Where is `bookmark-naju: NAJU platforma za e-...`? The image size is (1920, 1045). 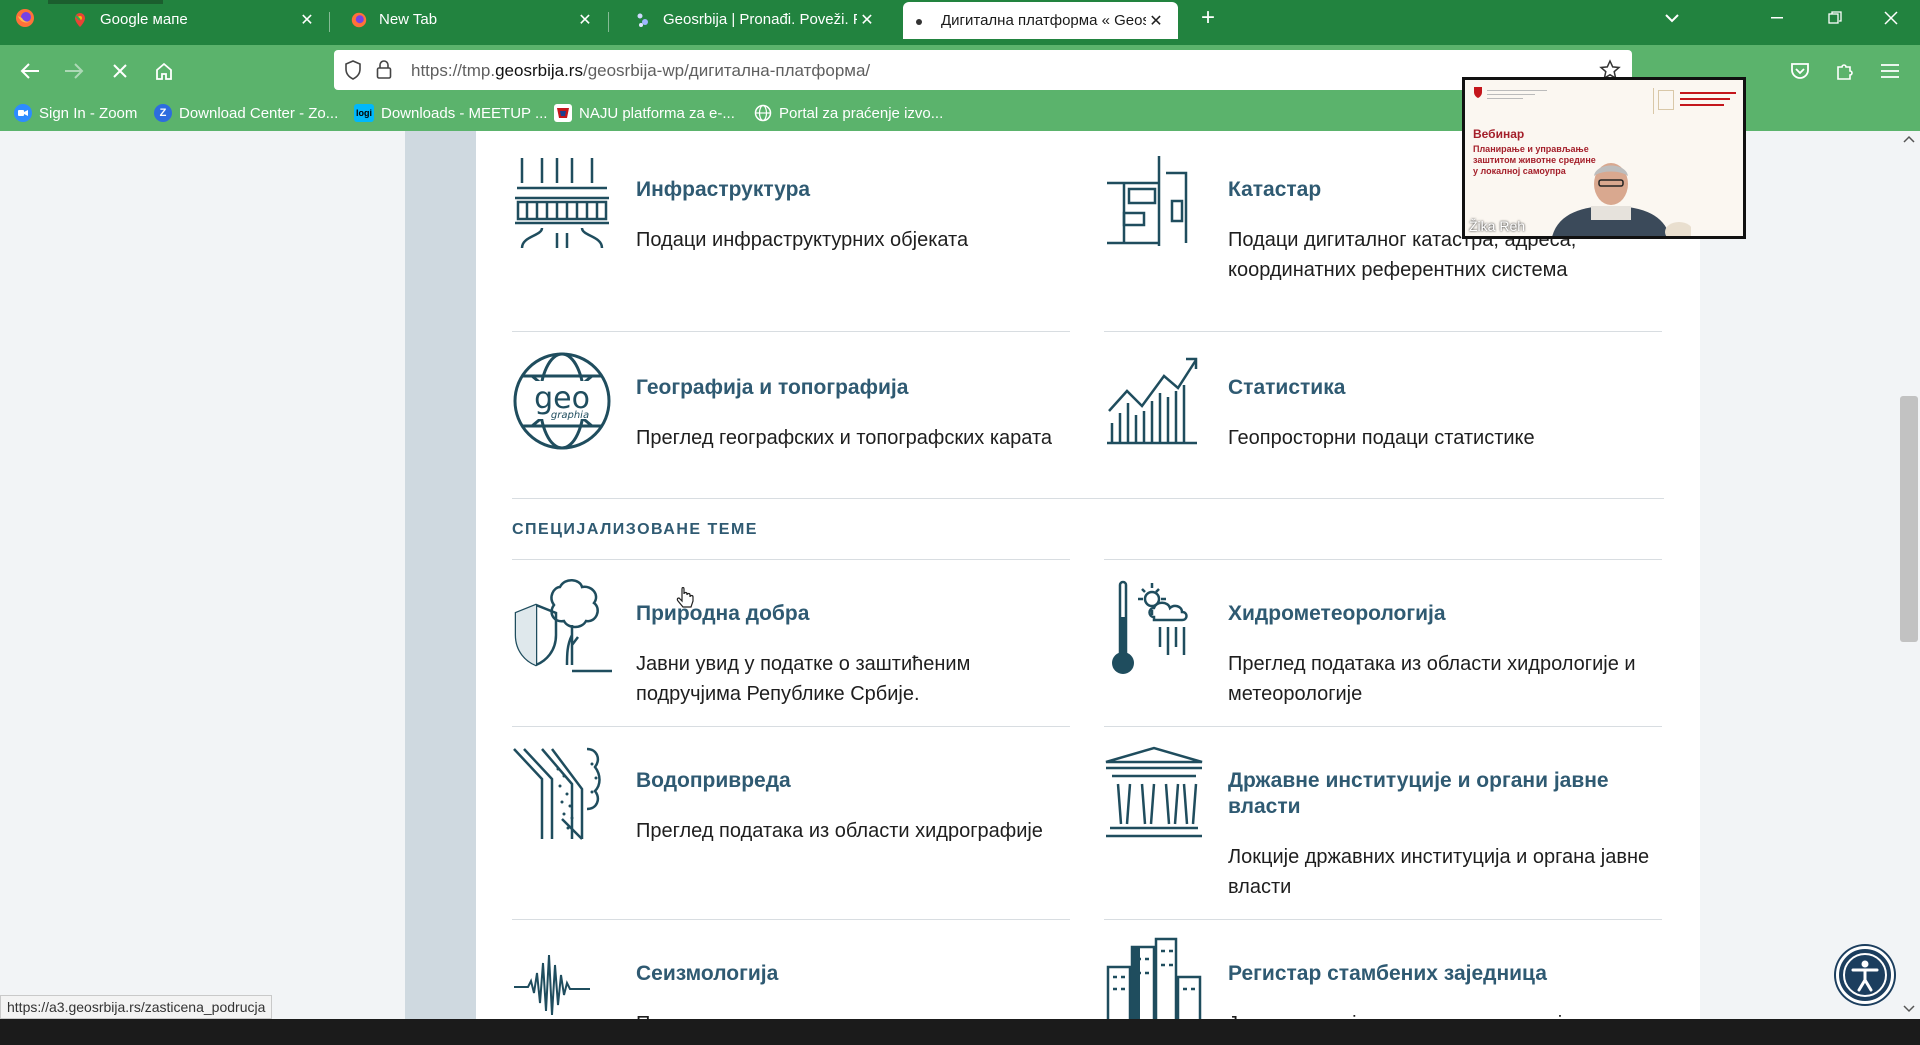 bookmark-naju: NAJU platforma za e-... is located at coordinates (644, 113).